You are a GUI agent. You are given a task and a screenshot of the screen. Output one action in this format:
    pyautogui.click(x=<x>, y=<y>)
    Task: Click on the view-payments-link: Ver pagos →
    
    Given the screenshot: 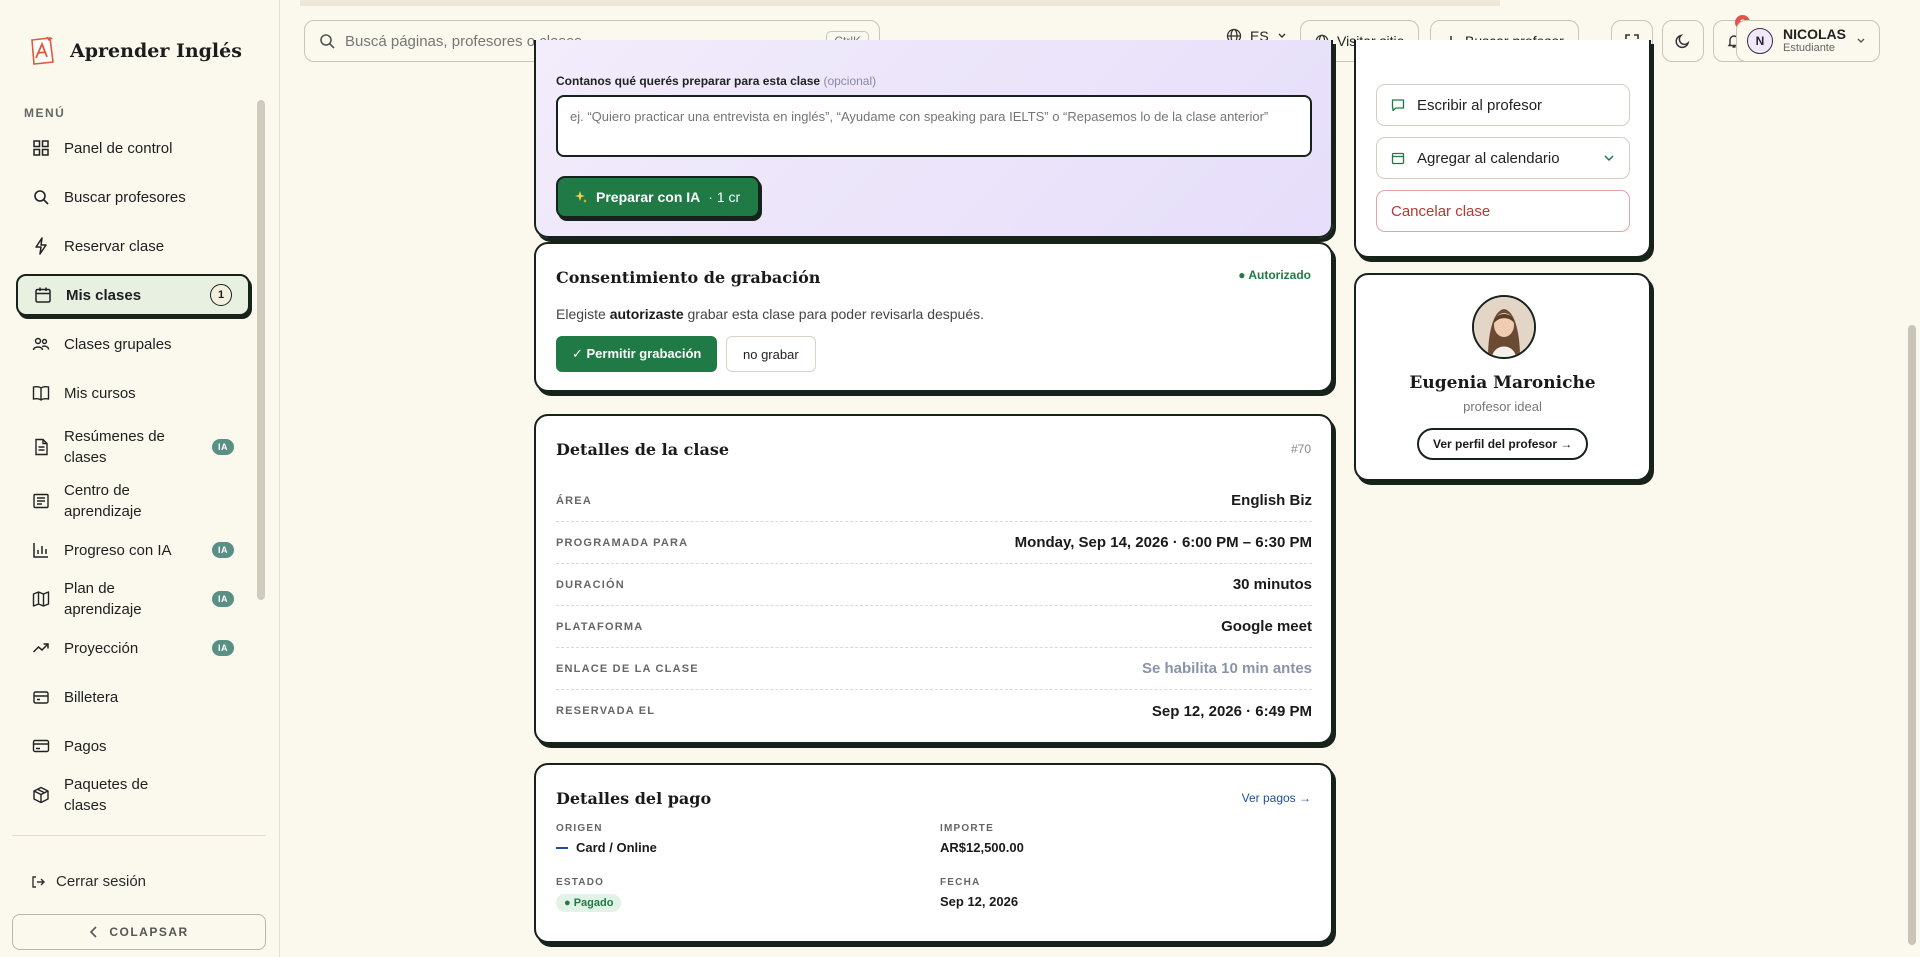 What is the action you would take?
    pyautogui.click(x=1276, y=798)
    